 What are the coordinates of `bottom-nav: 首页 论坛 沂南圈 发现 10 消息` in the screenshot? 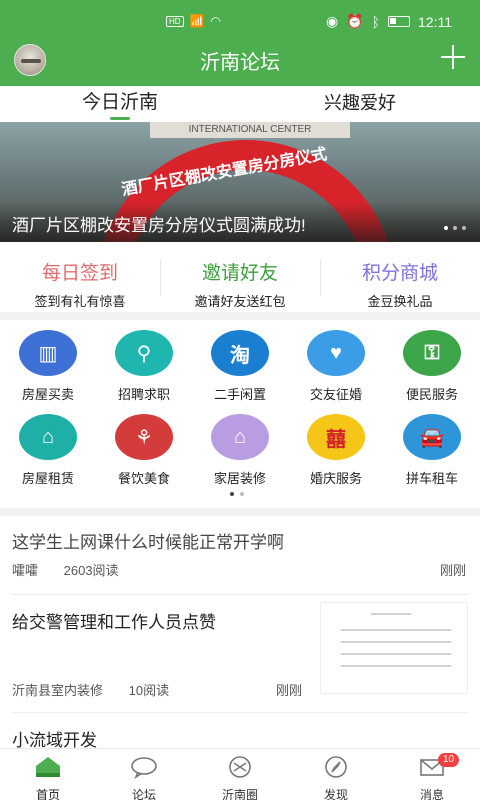 It's located at (240, 774).